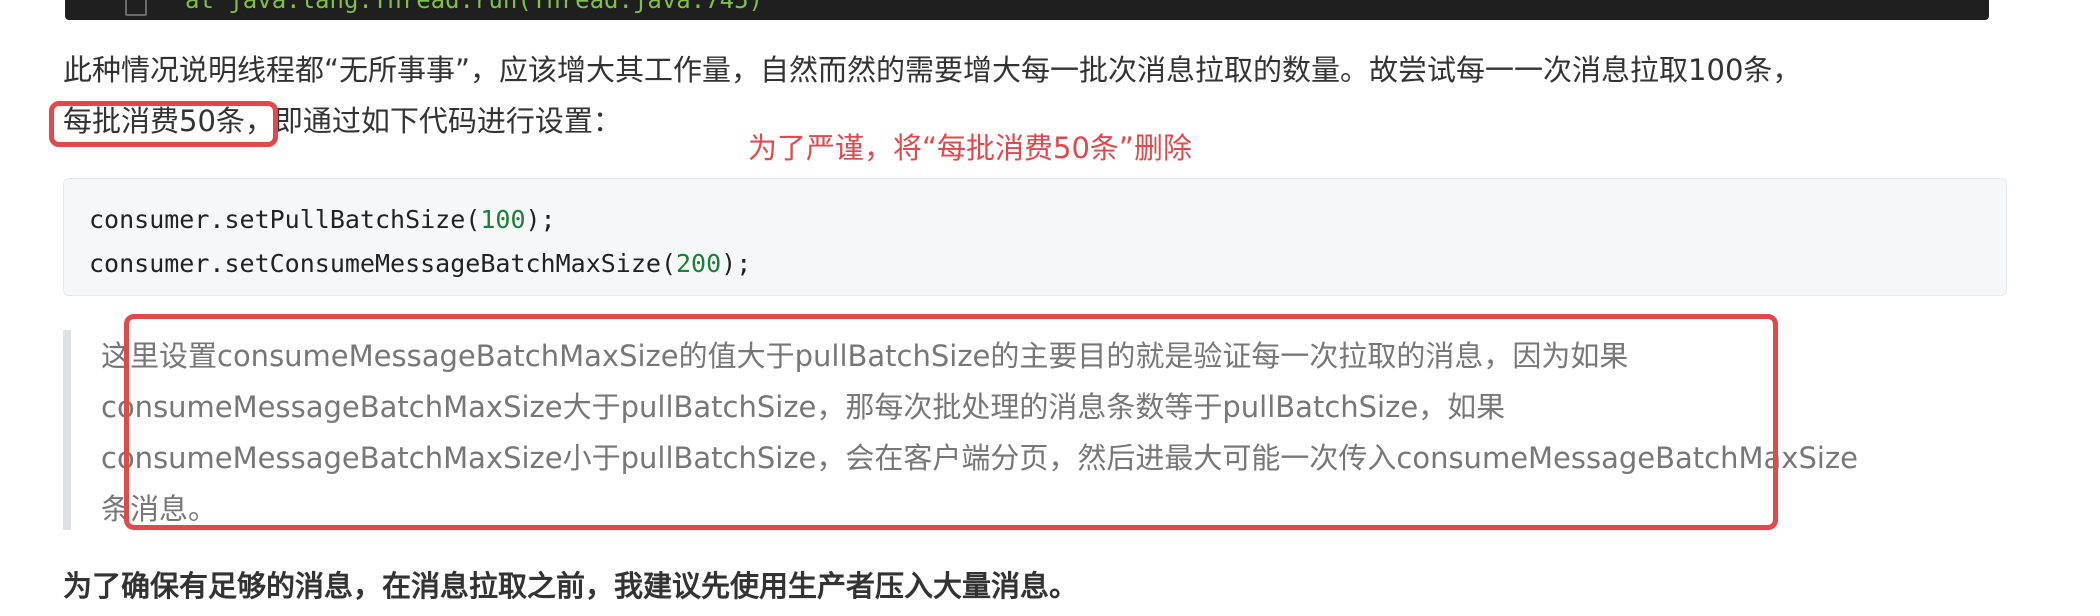  Describe the element at coordinates (382, 263) in the screenshot. I see `code-text: consumer.setConsumeMessageBatchMaxSize(` at that location.